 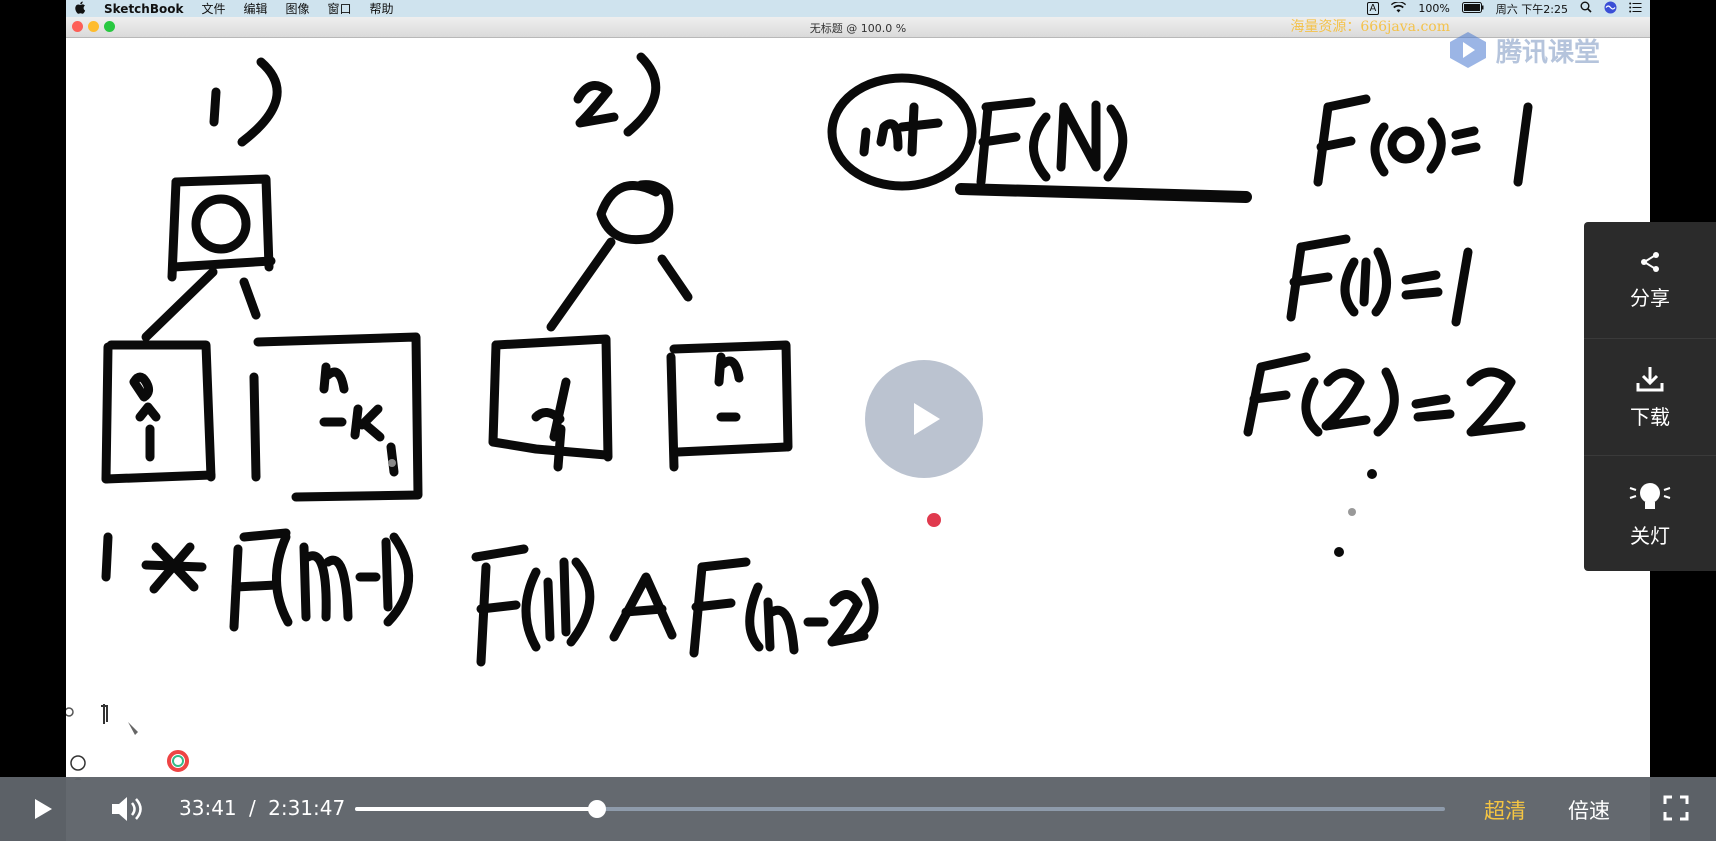 I want to click on player-control-bar: 33:41 / 2:31:47 超清 倍速, so click(x=858, y=809).